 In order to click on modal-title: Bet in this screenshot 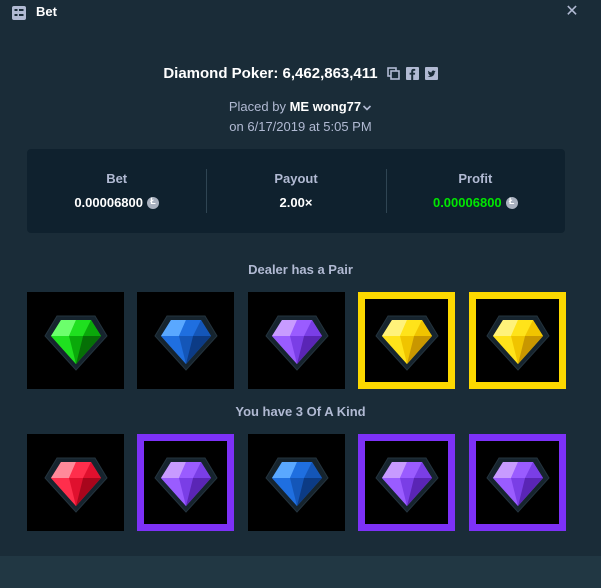, I will do `click(46, 11)`.